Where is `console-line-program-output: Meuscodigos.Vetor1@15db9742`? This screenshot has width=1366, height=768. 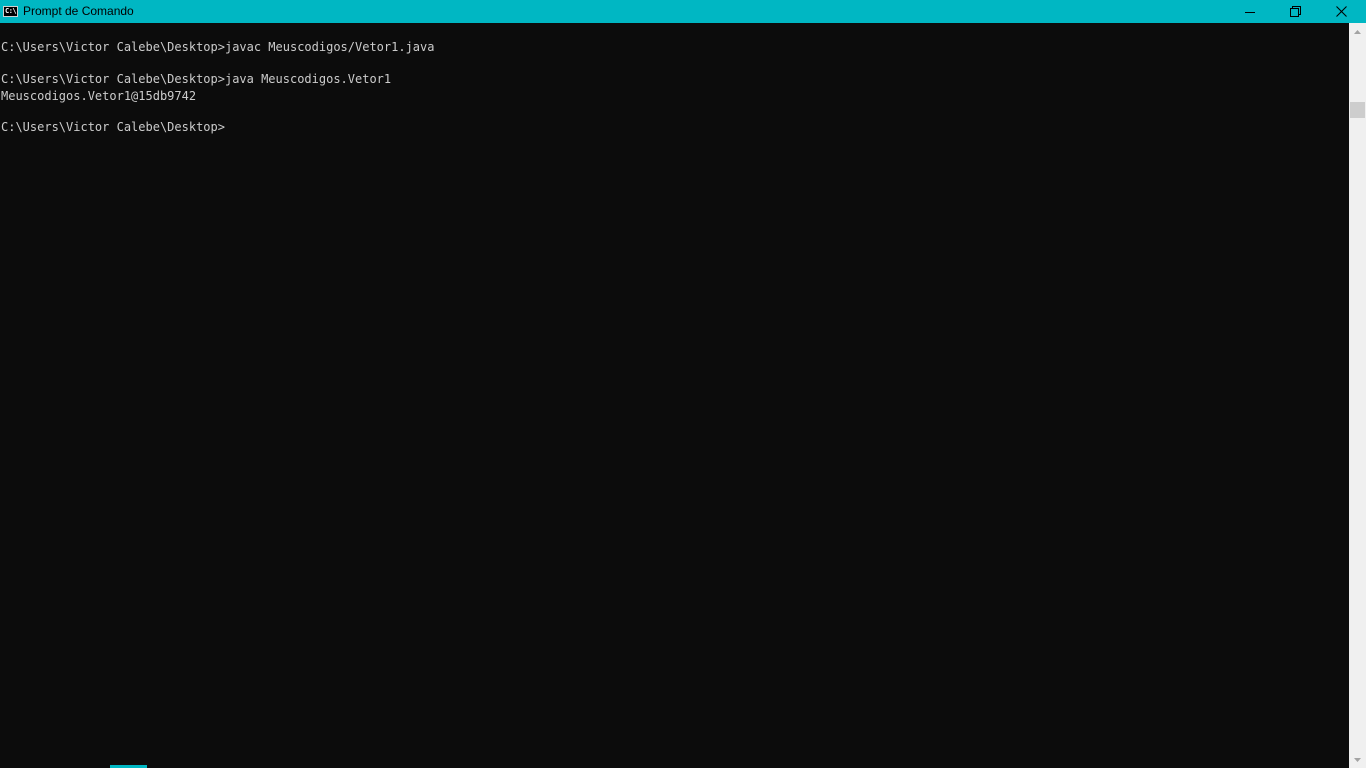 console-line-program-output: Meuscodigos.Vetor1@15db9742 is located at coordinates (99, 96).